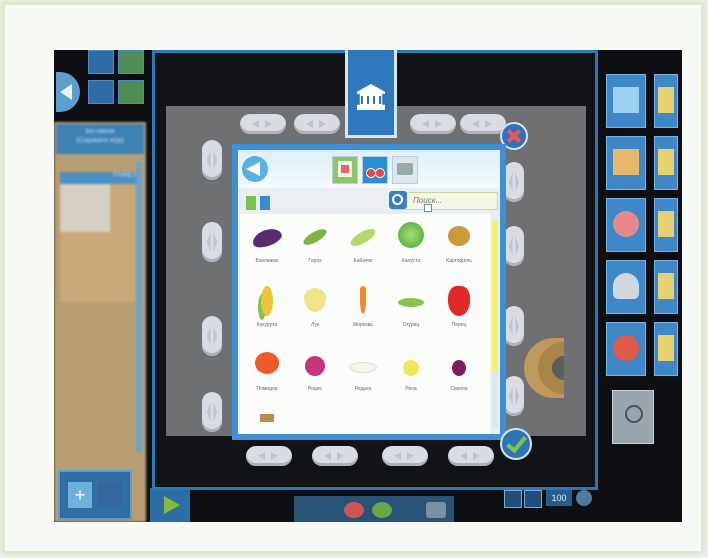 The width and height of the screenshot is (708, 558). Describe the element at coordinates (139, 307) in the screenshot. I see `slides-scrollbar` at that location.